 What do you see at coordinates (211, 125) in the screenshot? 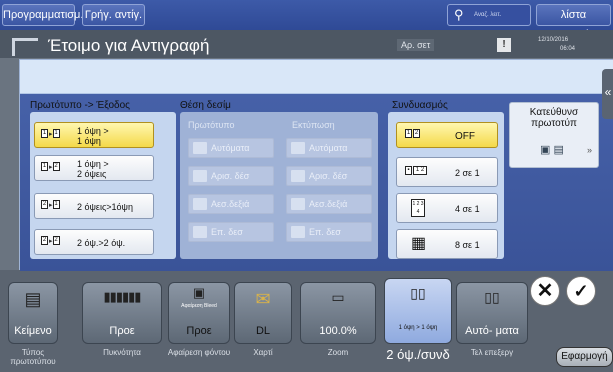
I see `original-column-label: Πρωτότυπο` at bounding box center [211, 125].